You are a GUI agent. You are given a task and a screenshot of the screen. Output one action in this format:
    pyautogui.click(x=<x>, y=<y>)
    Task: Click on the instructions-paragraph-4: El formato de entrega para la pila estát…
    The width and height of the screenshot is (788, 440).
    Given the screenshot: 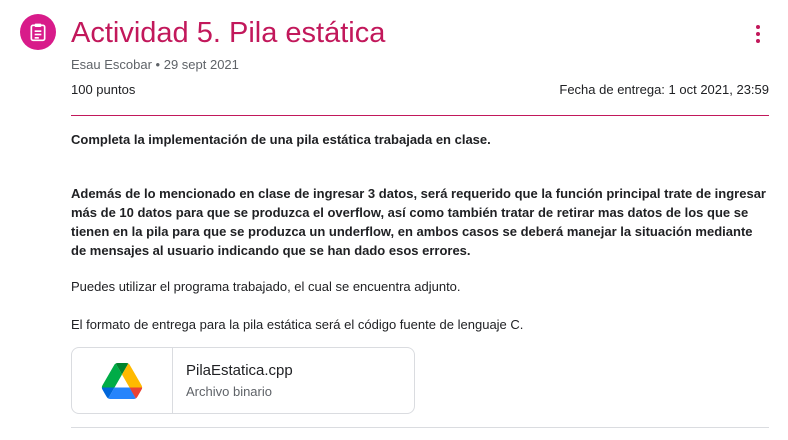 What is the action you would take?
    pyautogui.click(x=297, y=324)
    